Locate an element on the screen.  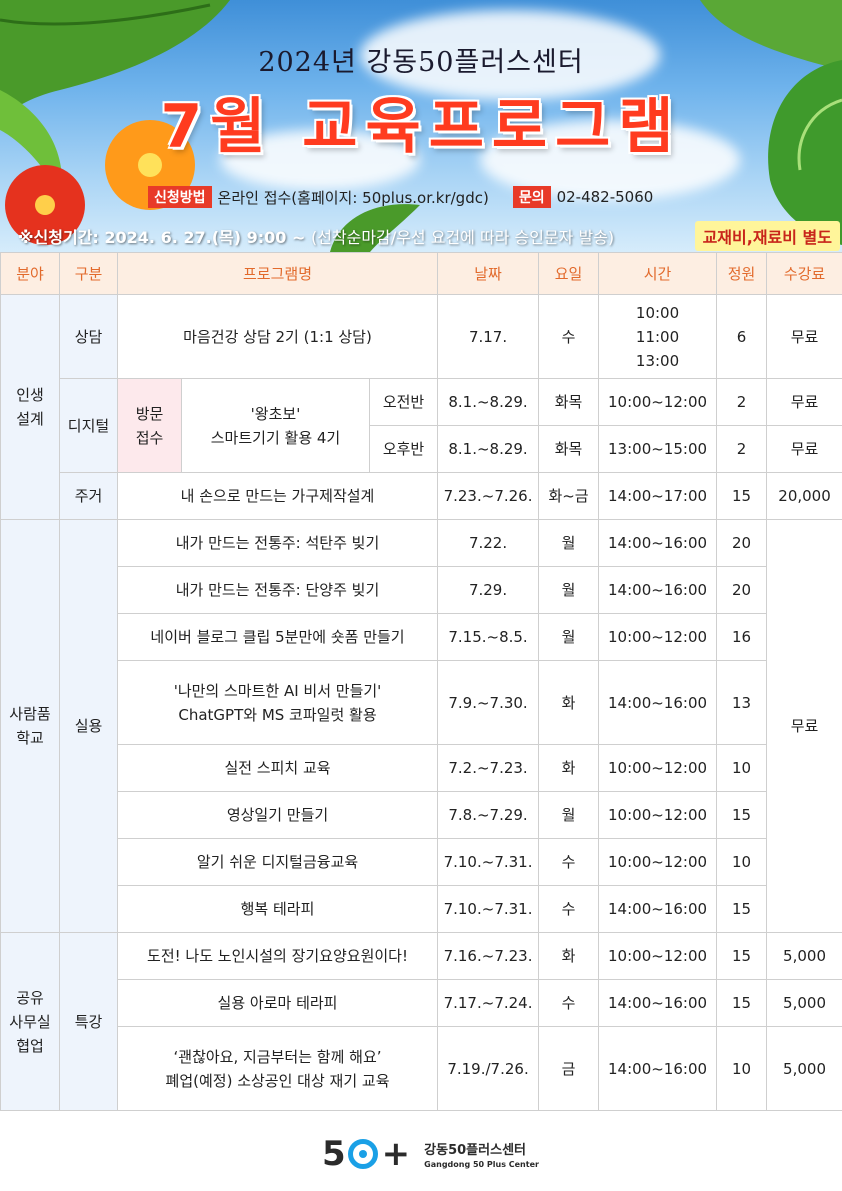
program-name: '왕초보' 스마트기기 활용 4기 is located at coordinates (275, 425).